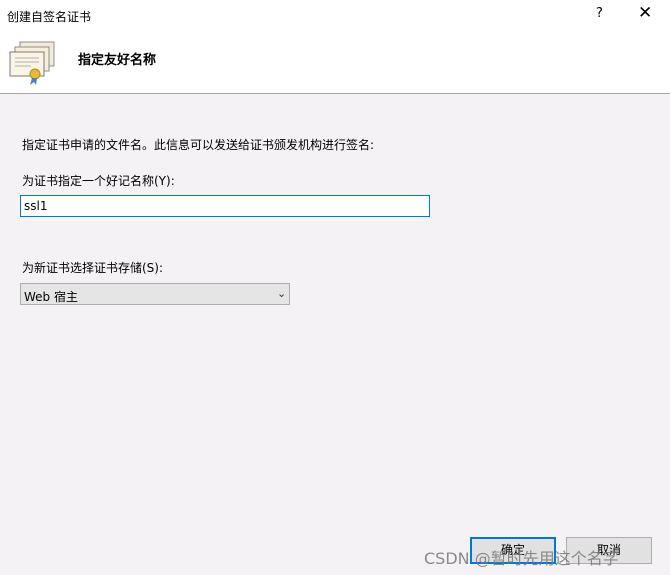 The image size is (670, 575). Describe the element at coordinates (51, 297) in the screenshot. I see `cert-store-selected-value: Web 宿主` at that location.